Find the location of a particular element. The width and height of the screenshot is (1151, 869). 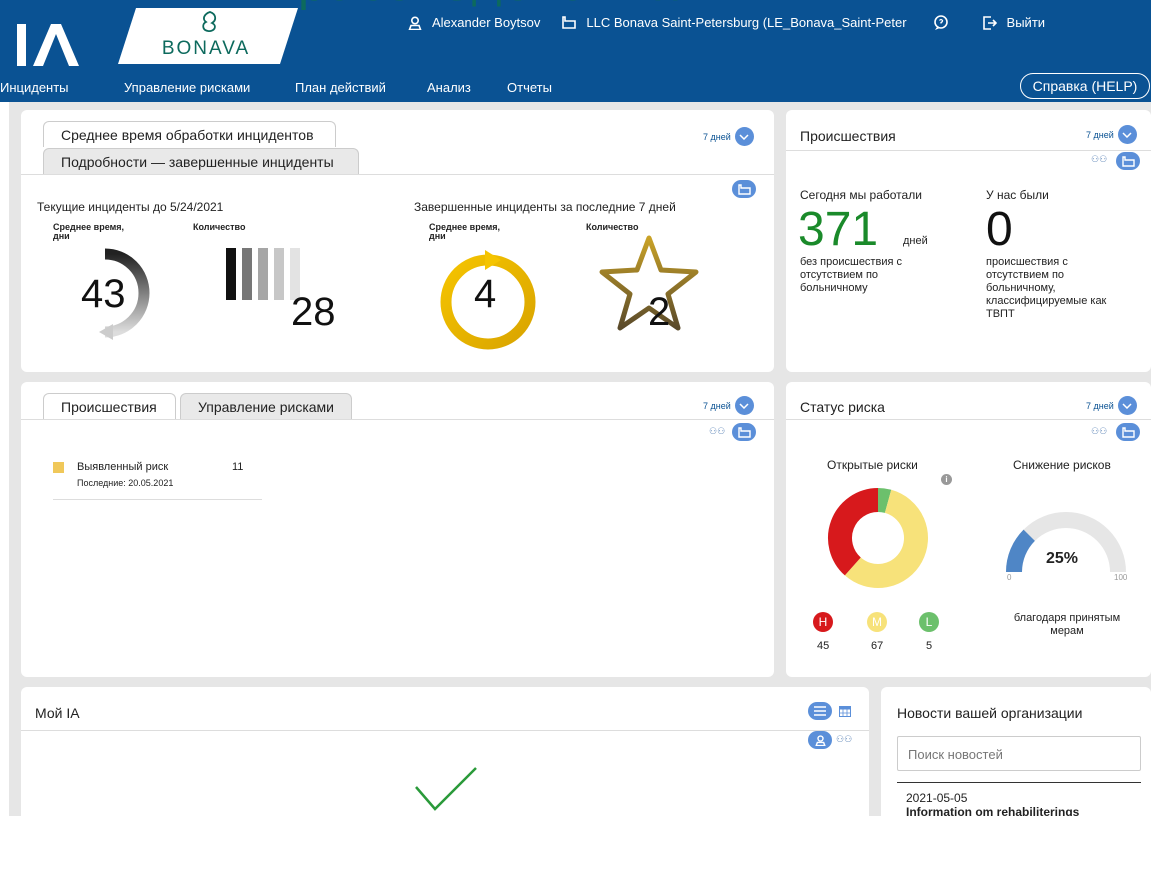

risk-period-select: 7 дней is located at coordinates (728, 405).